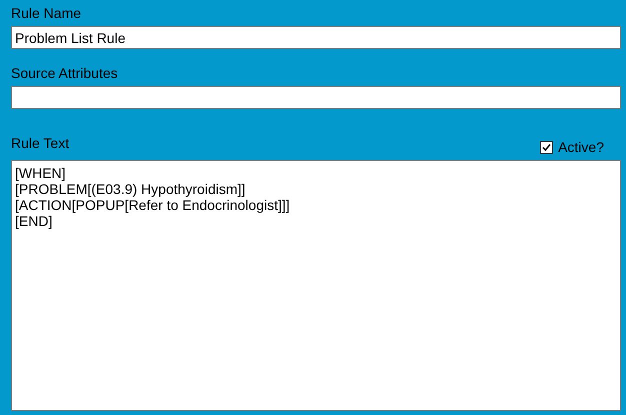 The width and height of the screenshot is (626, 415). What do you see at coordinates (316, 97) in the screenshot?
I see `source-attributes-field` at bounding box center [316, 97].